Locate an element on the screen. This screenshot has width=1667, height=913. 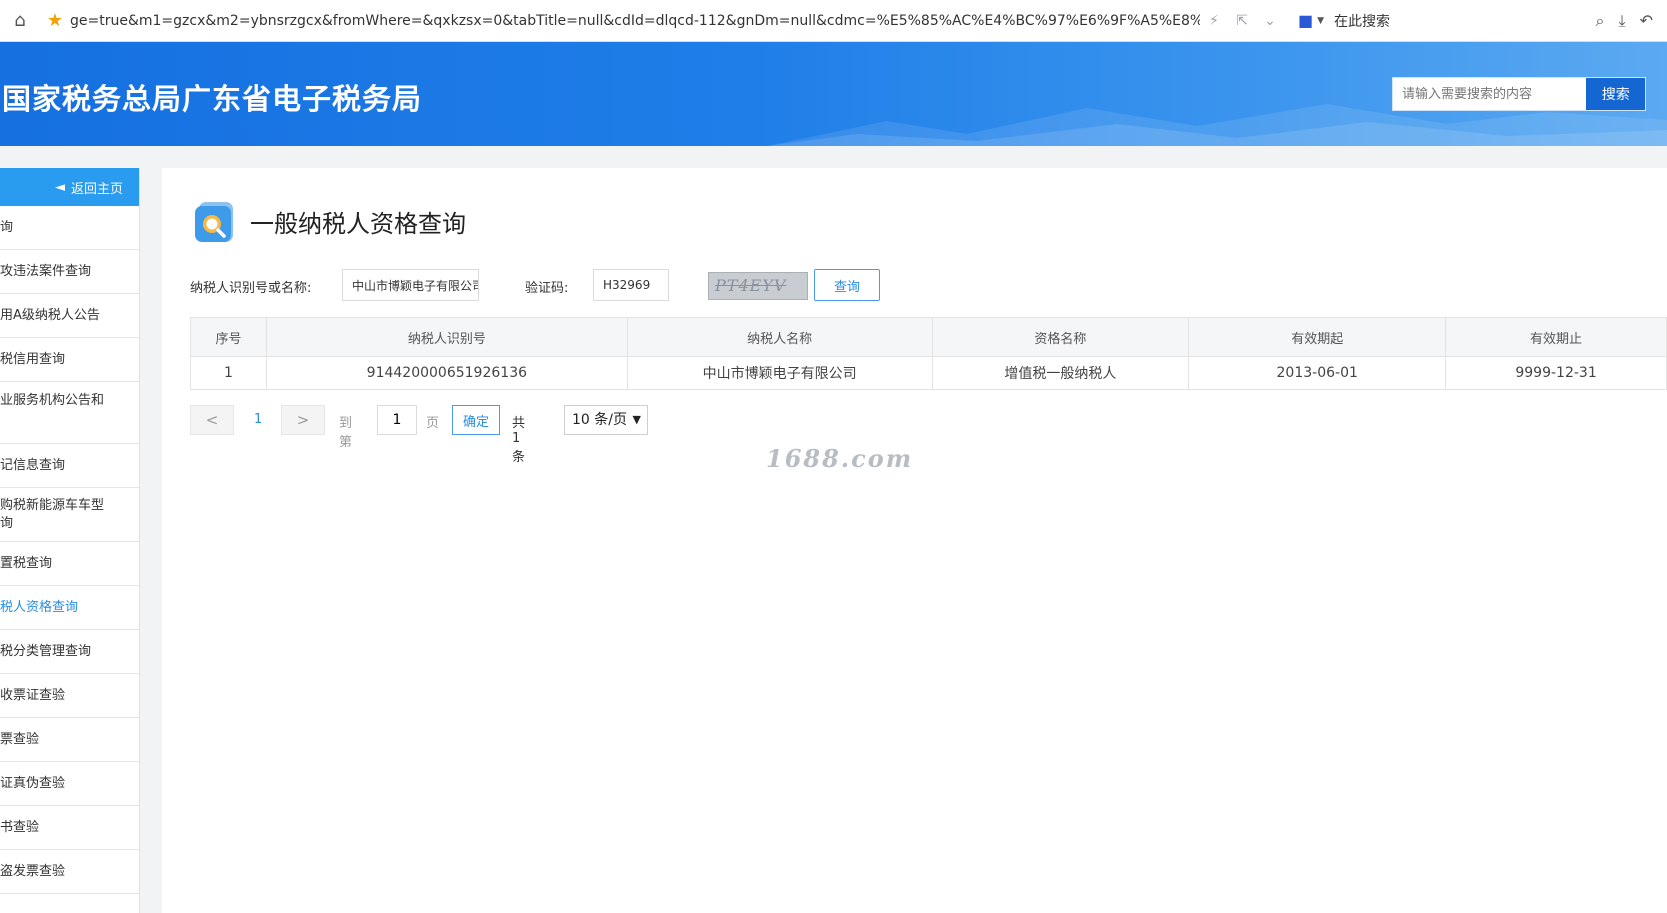
baidu-paw-icon: ■ is located at coordinates (1306, 20).